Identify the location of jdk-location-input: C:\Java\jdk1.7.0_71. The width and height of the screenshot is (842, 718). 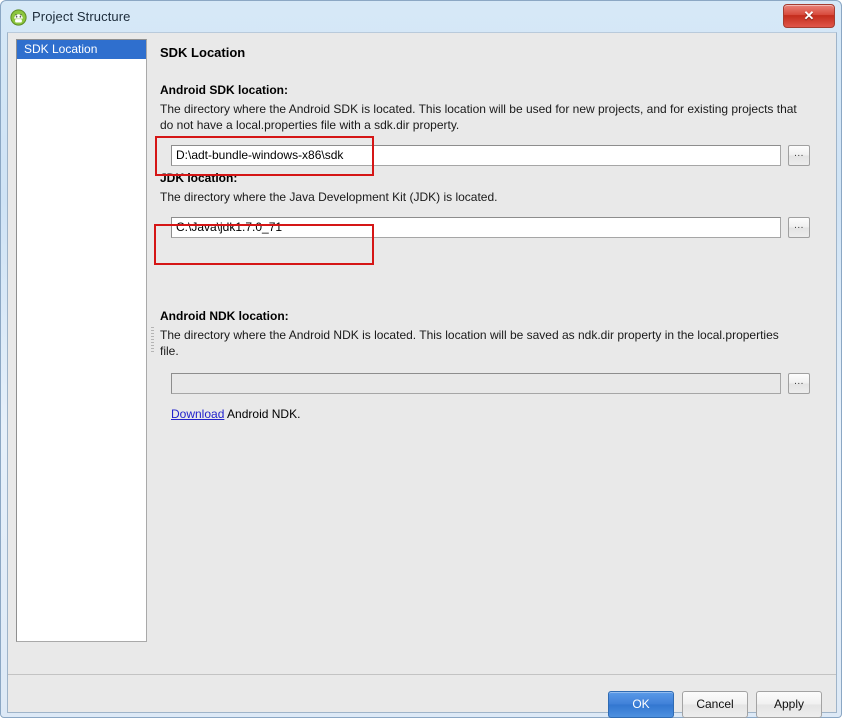
(476, 227).